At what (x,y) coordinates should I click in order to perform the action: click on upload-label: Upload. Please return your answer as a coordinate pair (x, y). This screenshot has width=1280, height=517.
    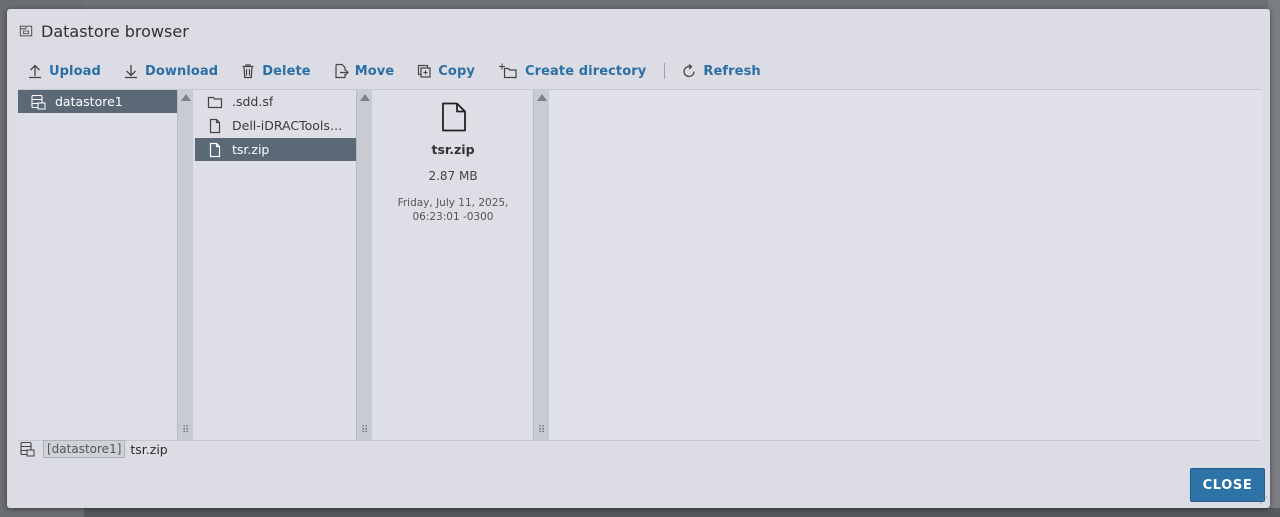
    Looking at the image, I should click on (75, 71).